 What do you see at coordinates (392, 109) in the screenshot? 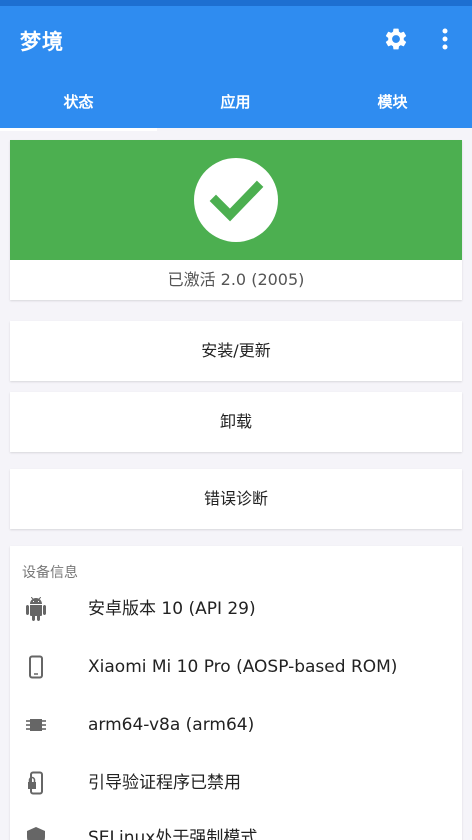
I see `tab-modules: 模块` at bounding box center [392, 109].